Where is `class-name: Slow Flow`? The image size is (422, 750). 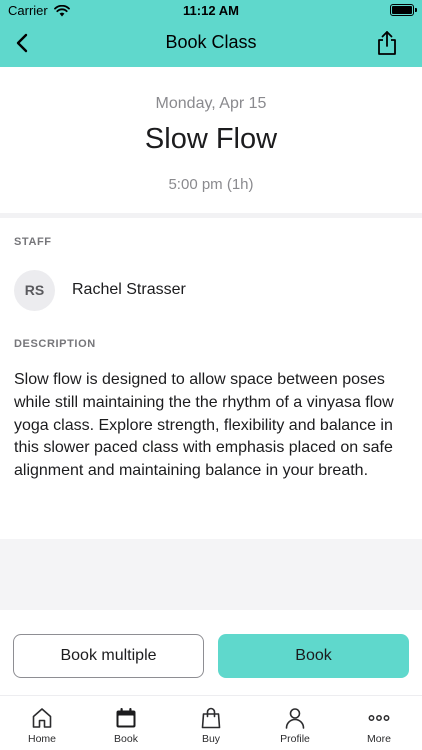
class-name: Slow Flow is located at coordinates (211, 139).